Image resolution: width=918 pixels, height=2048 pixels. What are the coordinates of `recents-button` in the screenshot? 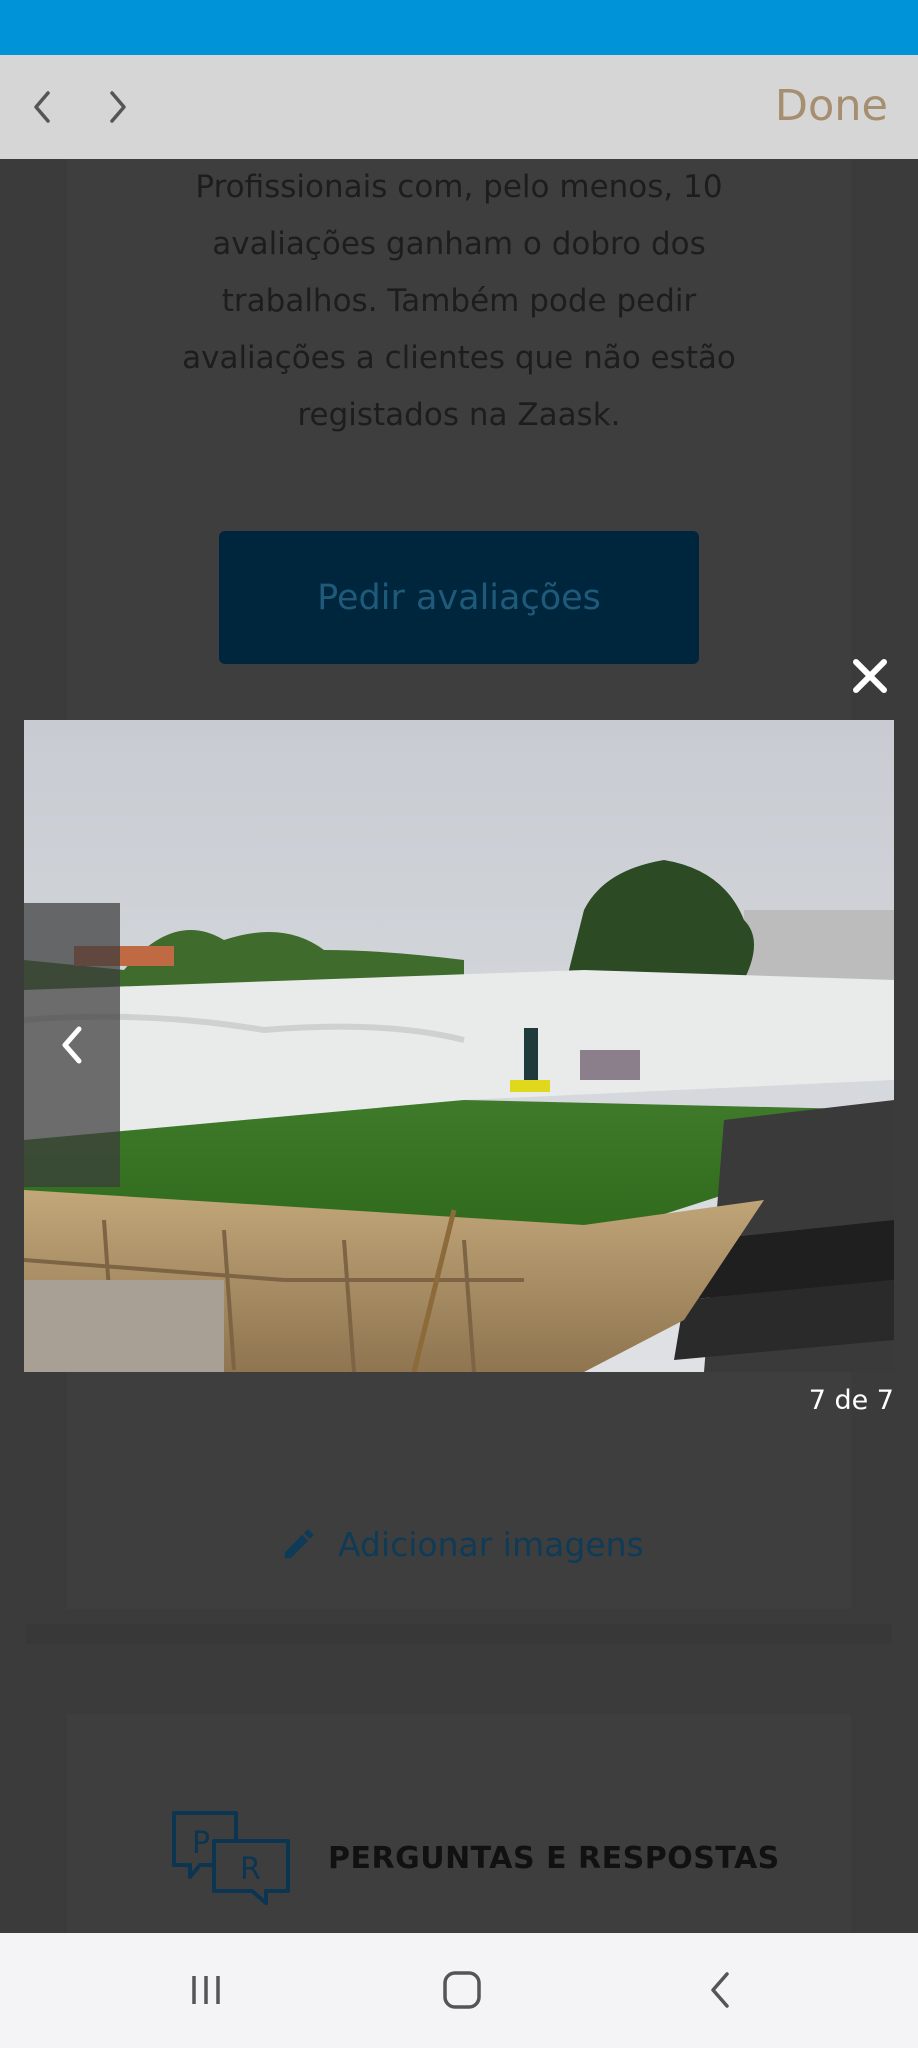 It's located at (206, 1990).